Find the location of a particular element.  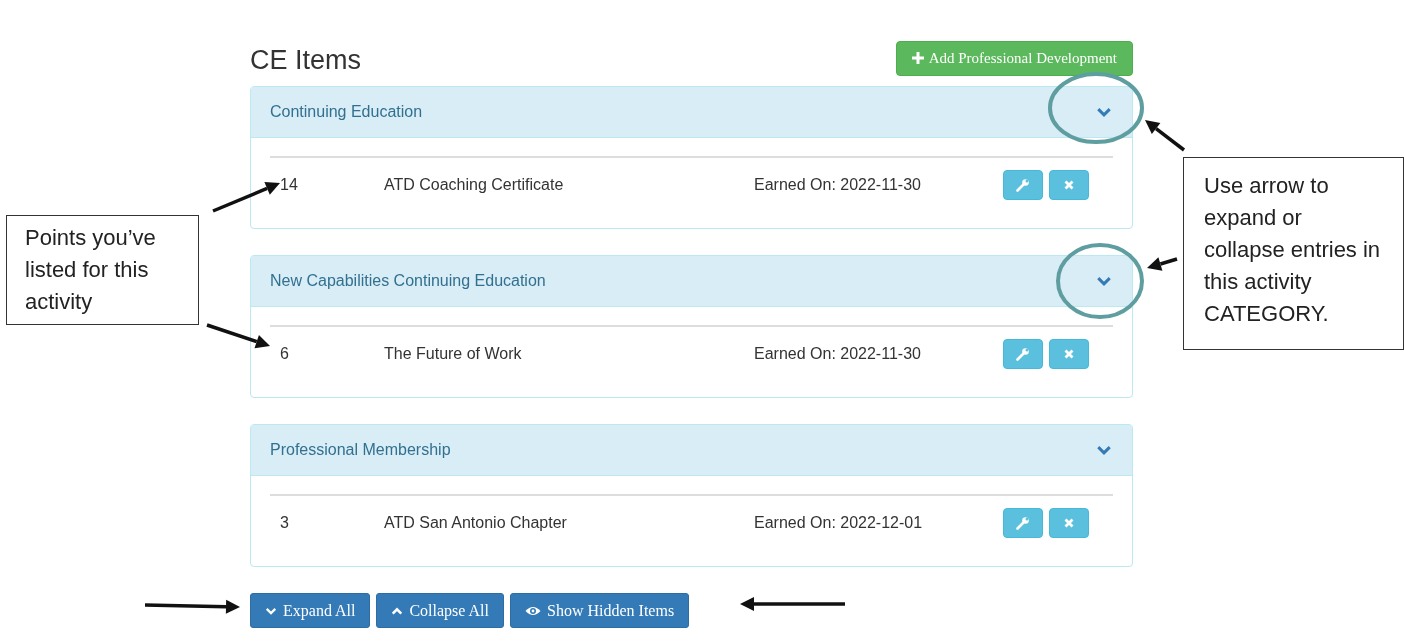

points-text: 3 is located at coordinates (284, 523).